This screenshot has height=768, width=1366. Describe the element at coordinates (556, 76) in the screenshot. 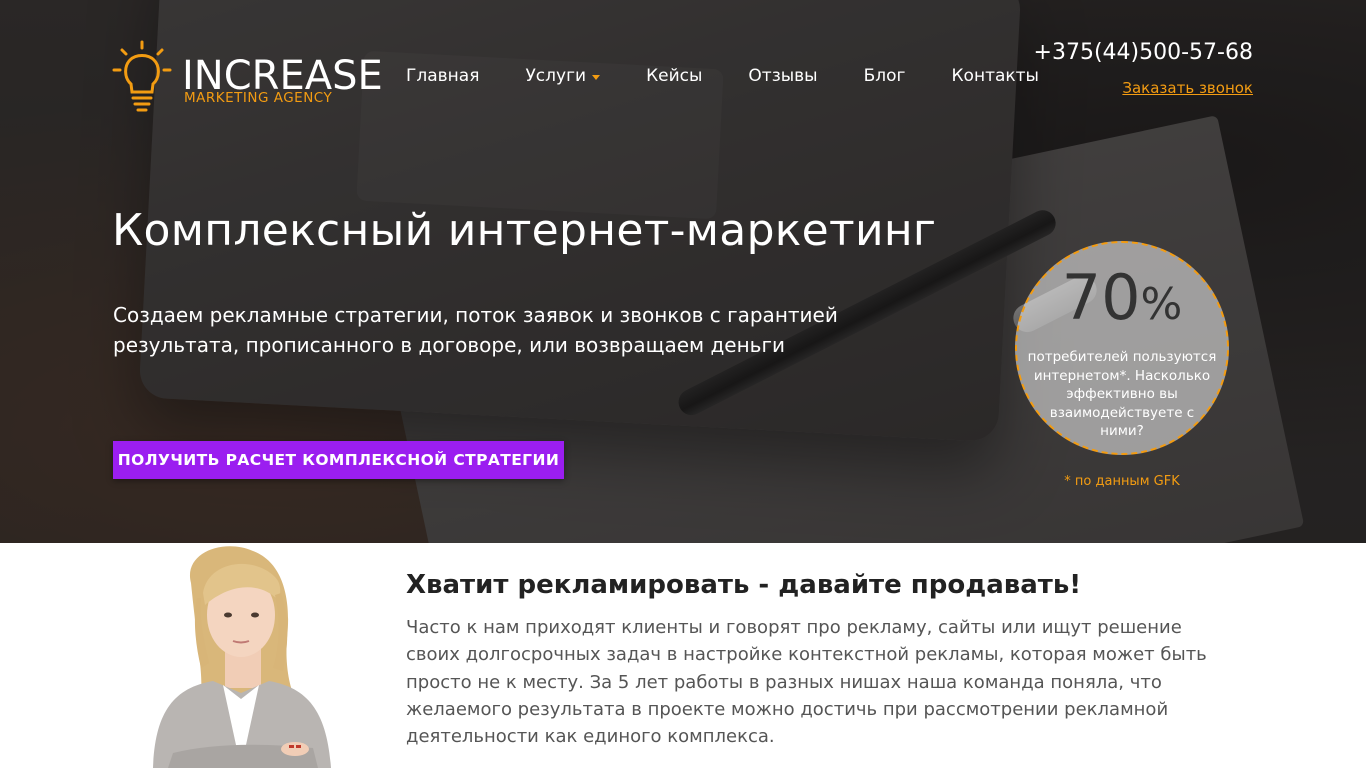

I see `nav-label: Услуги` at that location.